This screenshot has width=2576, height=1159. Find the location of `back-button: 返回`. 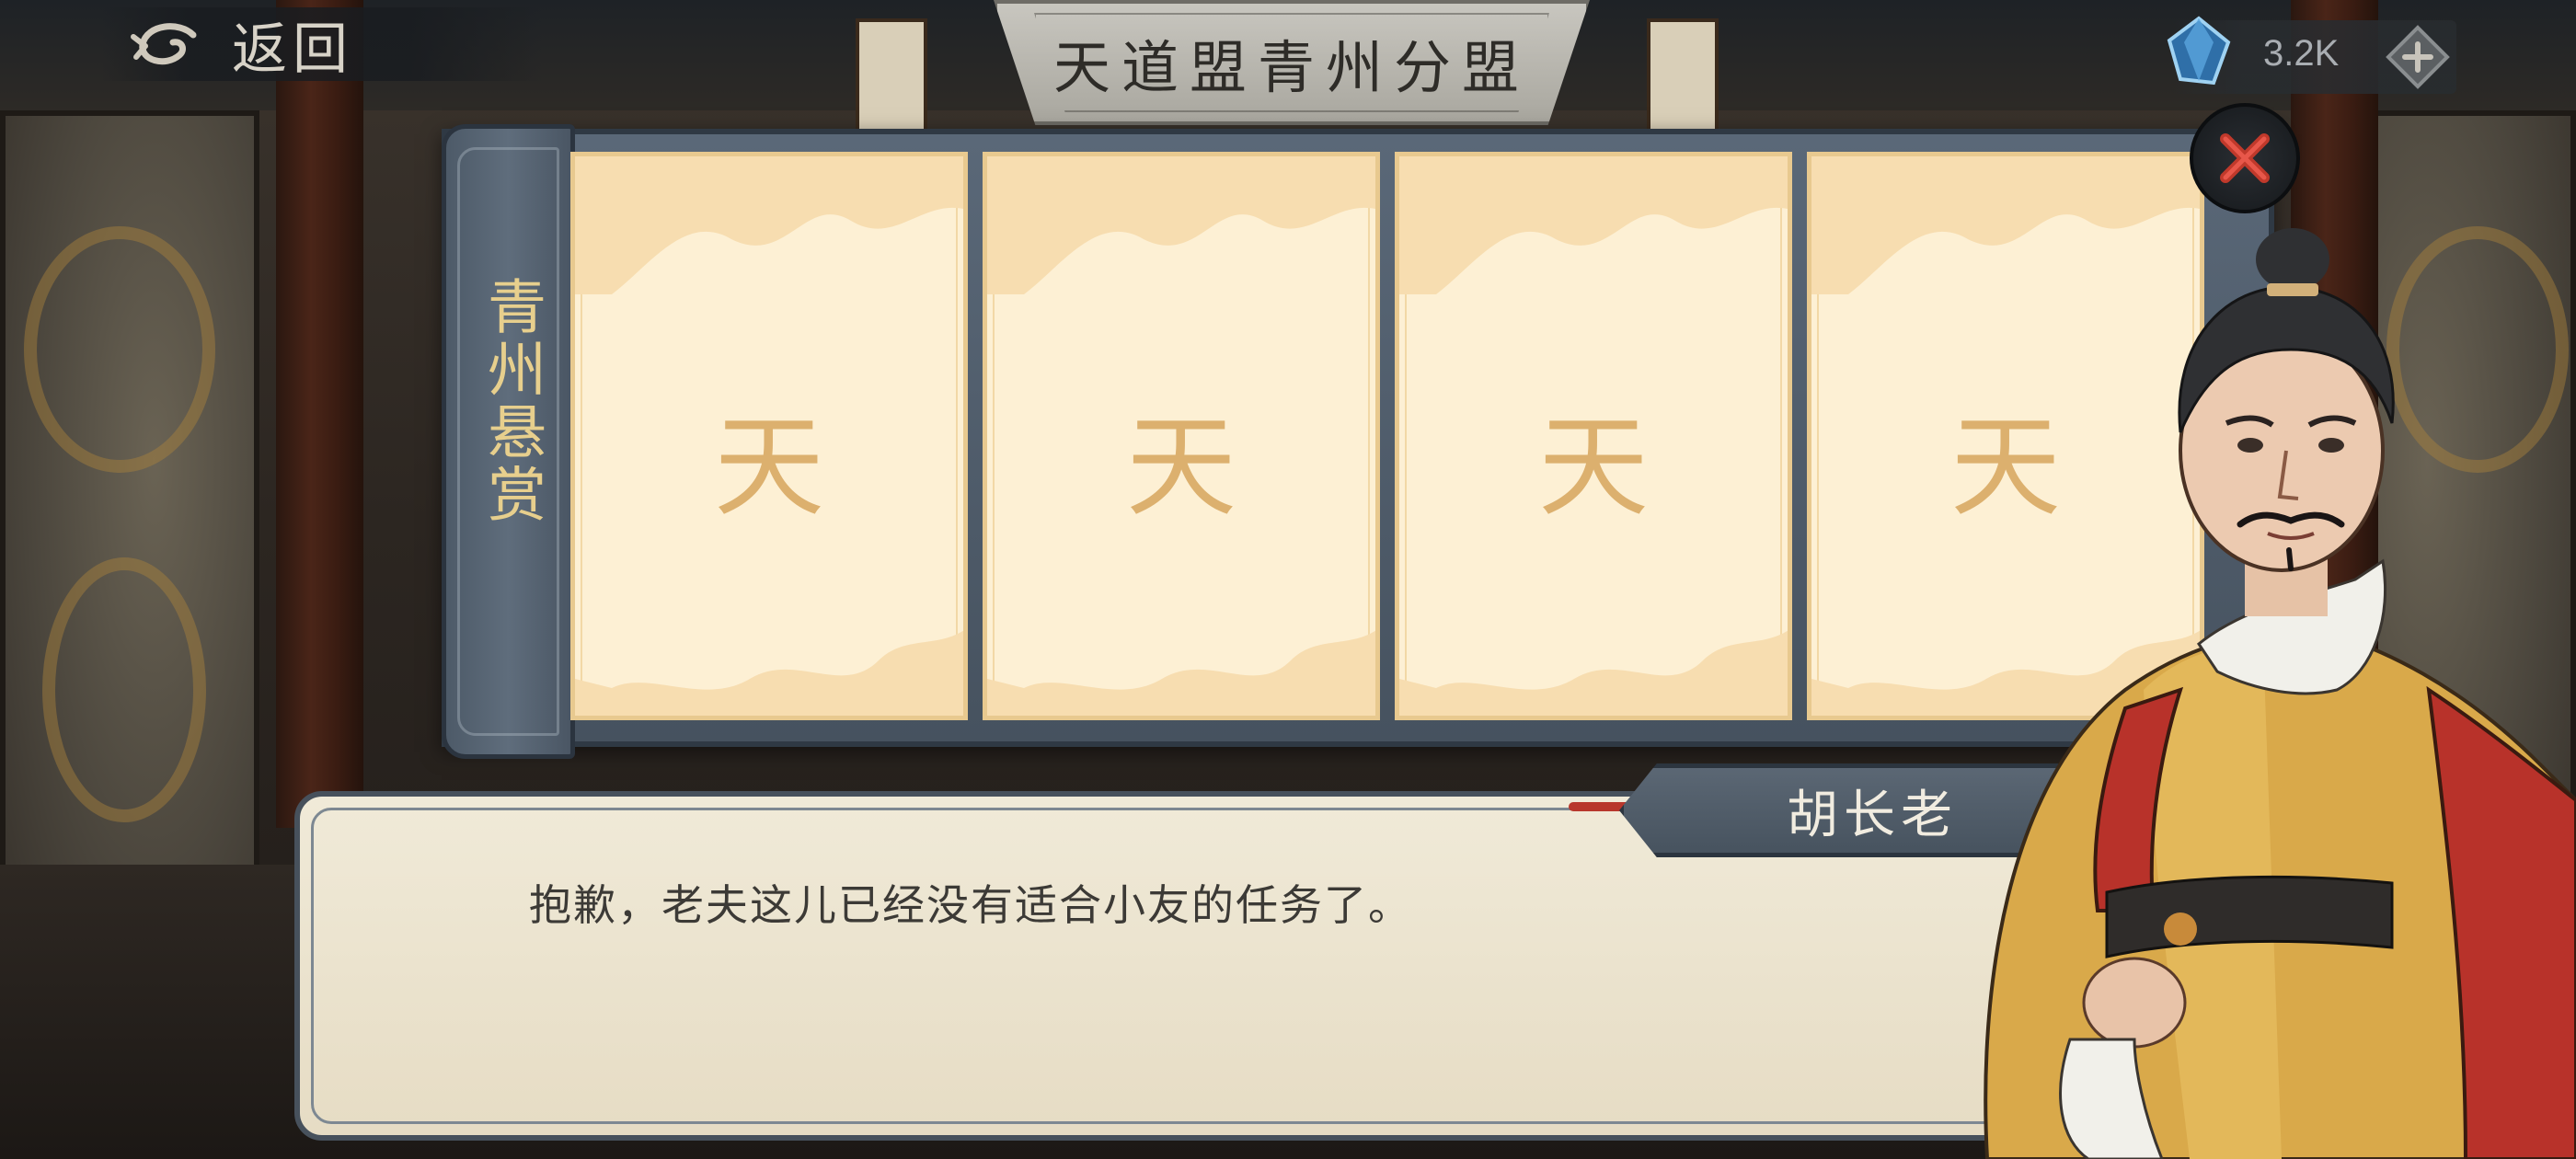

back-button: 返回 is located at coordinates (322, 44).